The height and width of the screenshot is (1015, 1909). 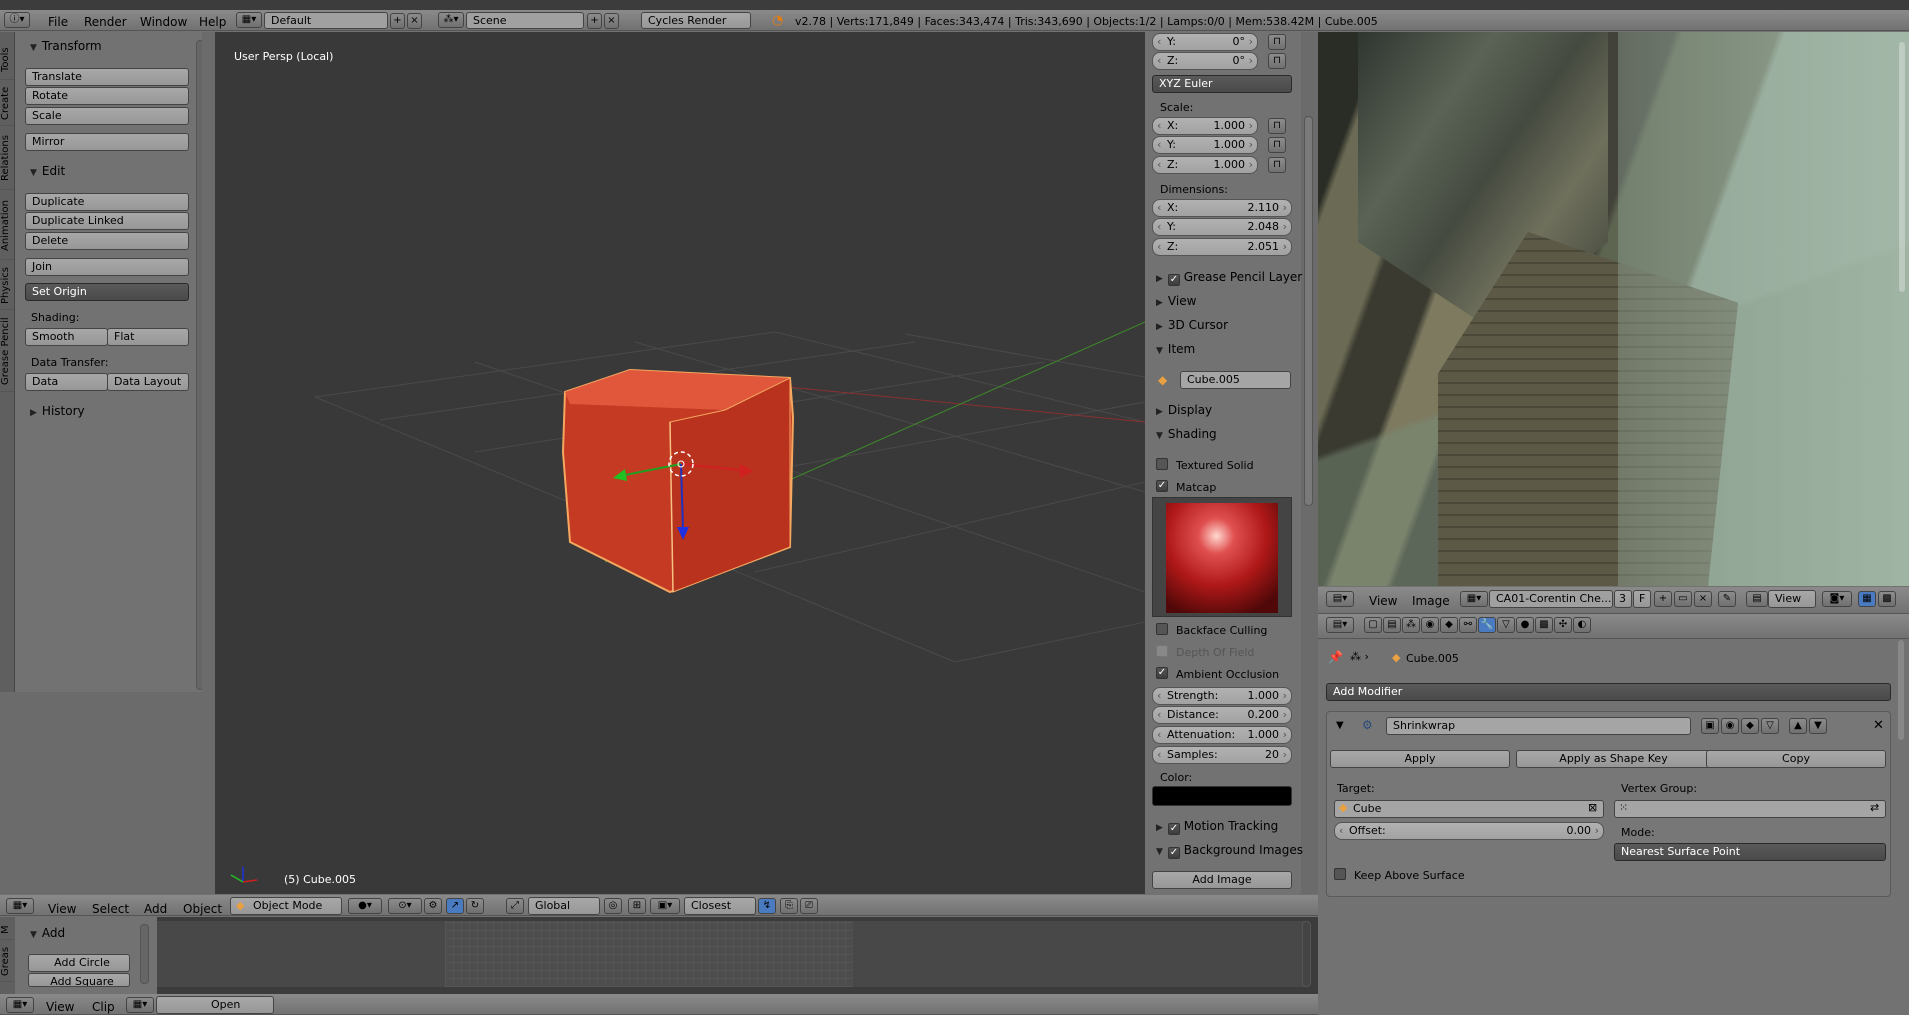 I want to click on panel-shading: ▼ Shading, so click(x=1186, y=434).